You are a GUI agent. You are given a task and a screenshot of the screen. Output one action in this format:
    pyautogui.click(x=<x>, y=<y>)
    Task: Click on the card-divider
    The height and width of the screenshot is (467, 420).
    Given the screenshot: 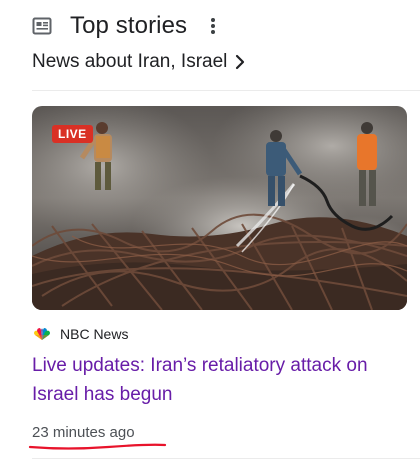 What is the action you would take?
    pyautogui.click(x=226, y=458)
    